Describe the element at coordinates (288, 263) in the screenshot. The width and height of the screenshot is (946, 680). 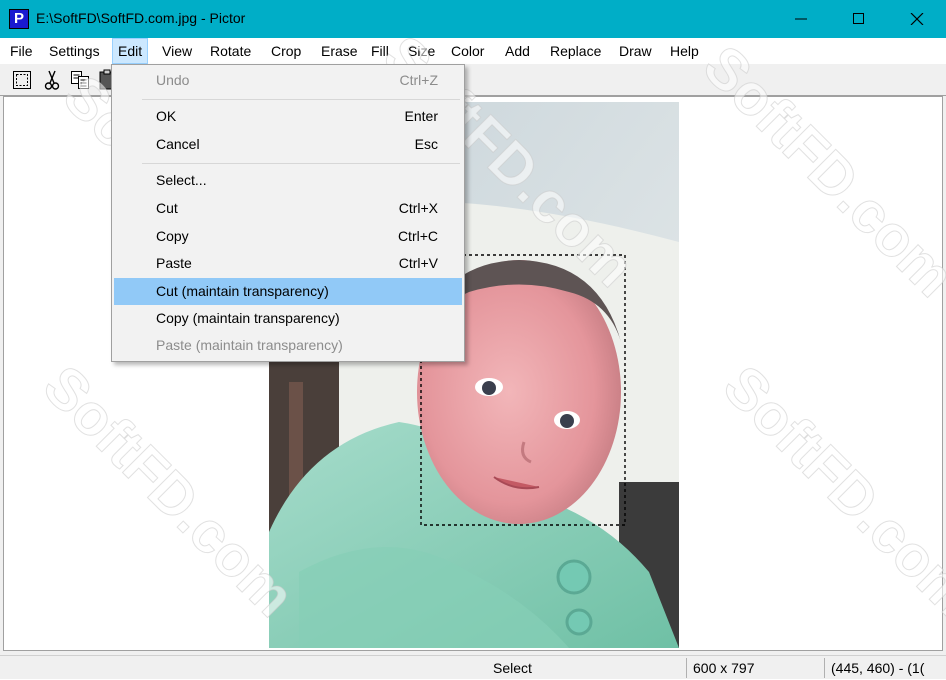
I see `menu-item-paste: Paste Ctrl+V` at that location.